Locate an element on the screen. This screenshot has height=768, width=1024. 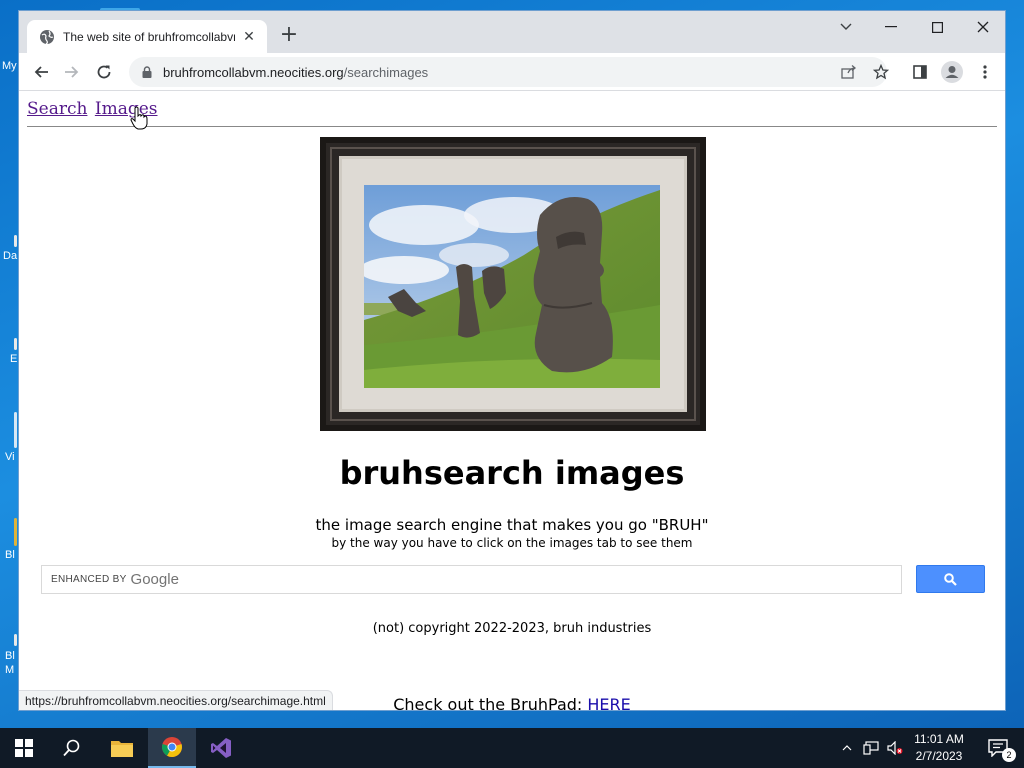
hand-cursor-icon is located at coordinates (139, 118).